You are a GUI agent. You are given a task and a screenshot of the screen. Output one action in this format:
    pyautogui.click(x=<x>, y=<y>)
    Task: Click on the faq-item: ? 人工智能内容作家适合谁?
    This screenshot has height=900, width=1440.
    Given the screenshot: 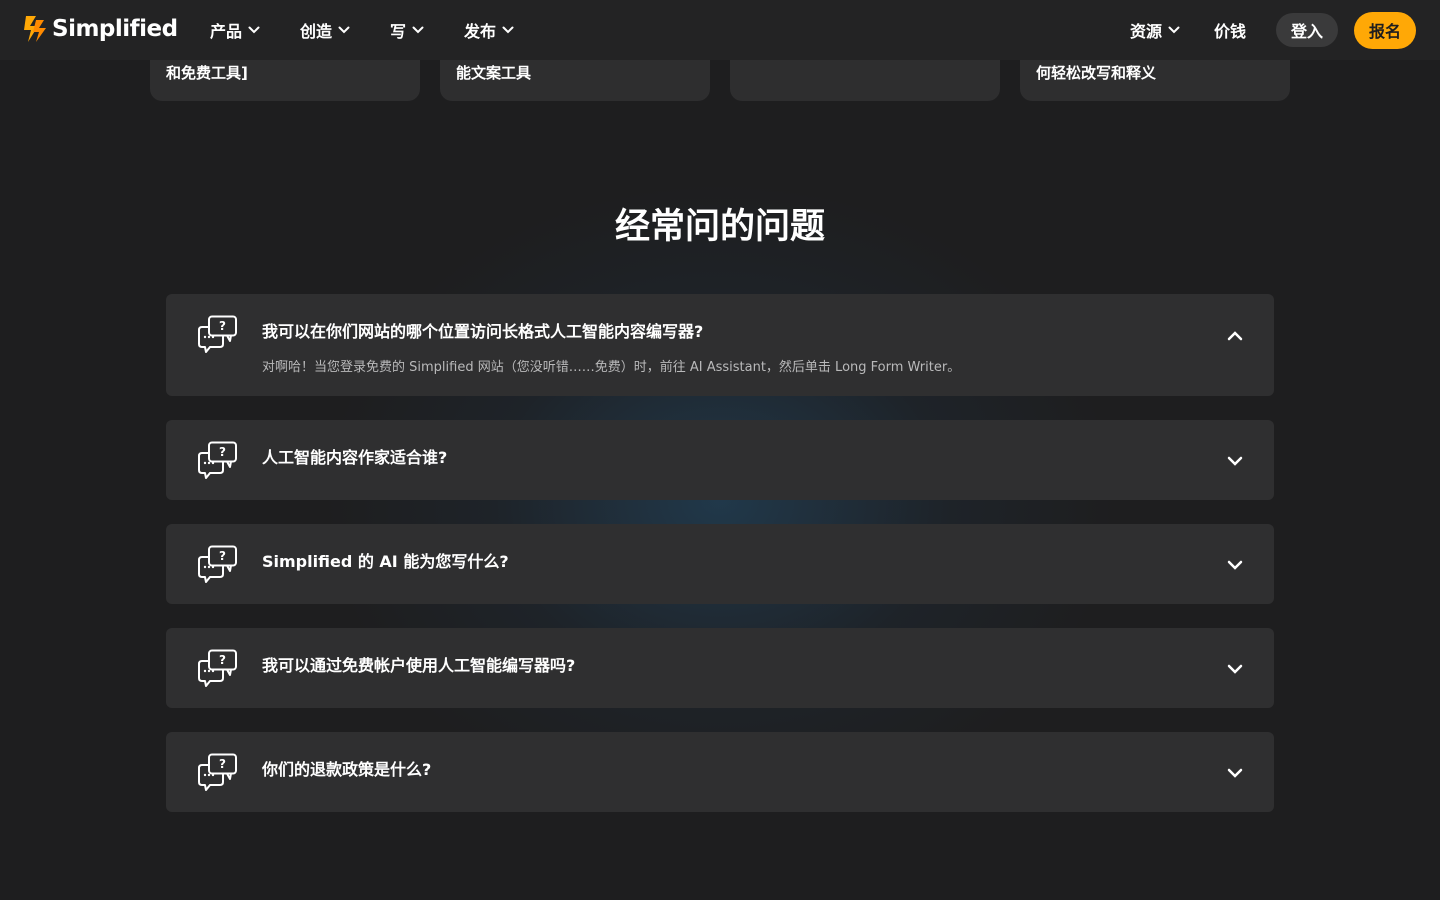 What is the action you would take?
    pyautogui.click(x=720, y=460)
    